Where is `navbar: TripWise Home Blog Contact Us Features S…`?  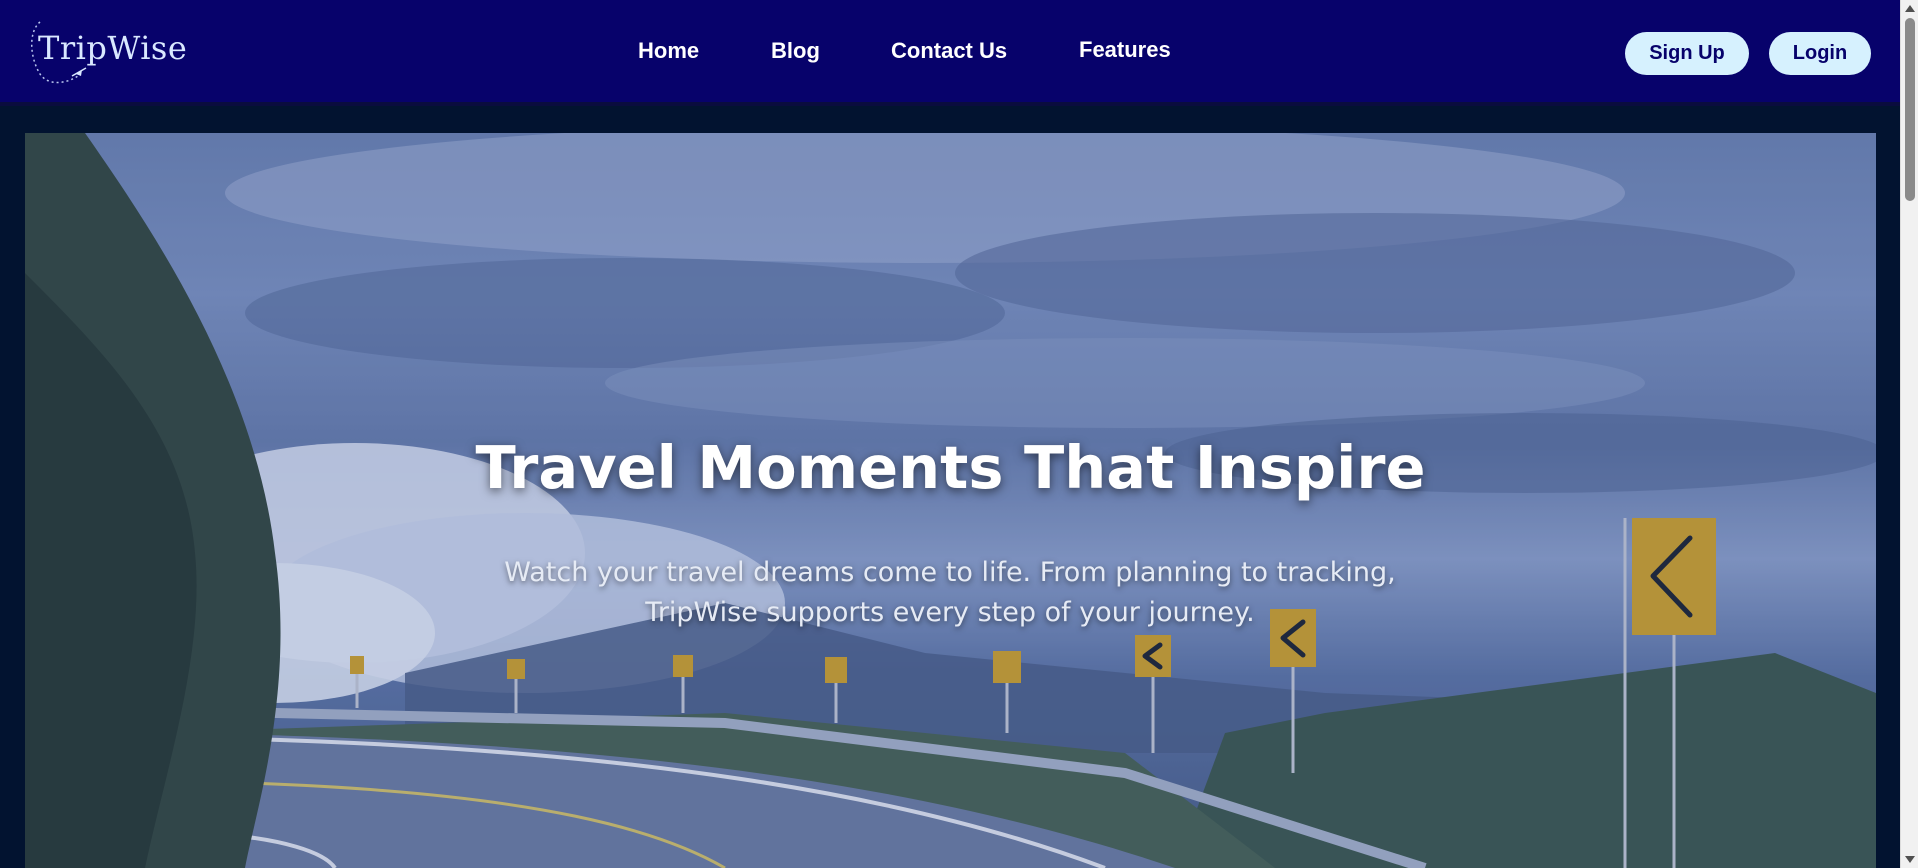 navbar: TripWise Home Blog Contact Us Features S… is located at coordinates (950, 53).